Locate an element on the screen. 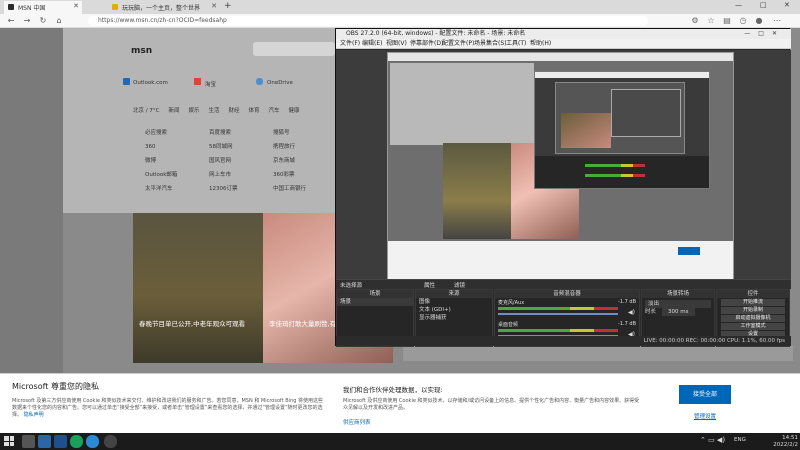 This screenshot has width=800, height=450. category-weather: 北京 / 7°C is located at coordinates (146, 111).